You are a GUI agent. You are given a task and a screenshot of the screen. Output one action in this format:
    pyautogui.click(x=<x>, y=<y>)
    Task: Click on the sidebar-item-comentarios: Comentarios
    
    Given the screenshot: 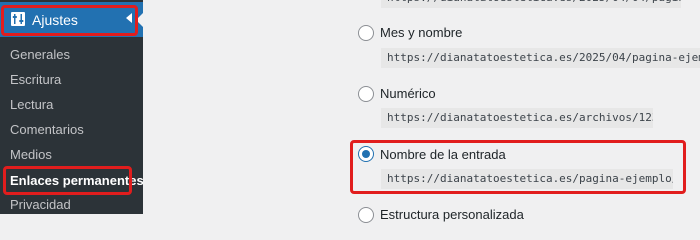 What is the action you would take?
    pyautogui.click(x=47, y=130)
    